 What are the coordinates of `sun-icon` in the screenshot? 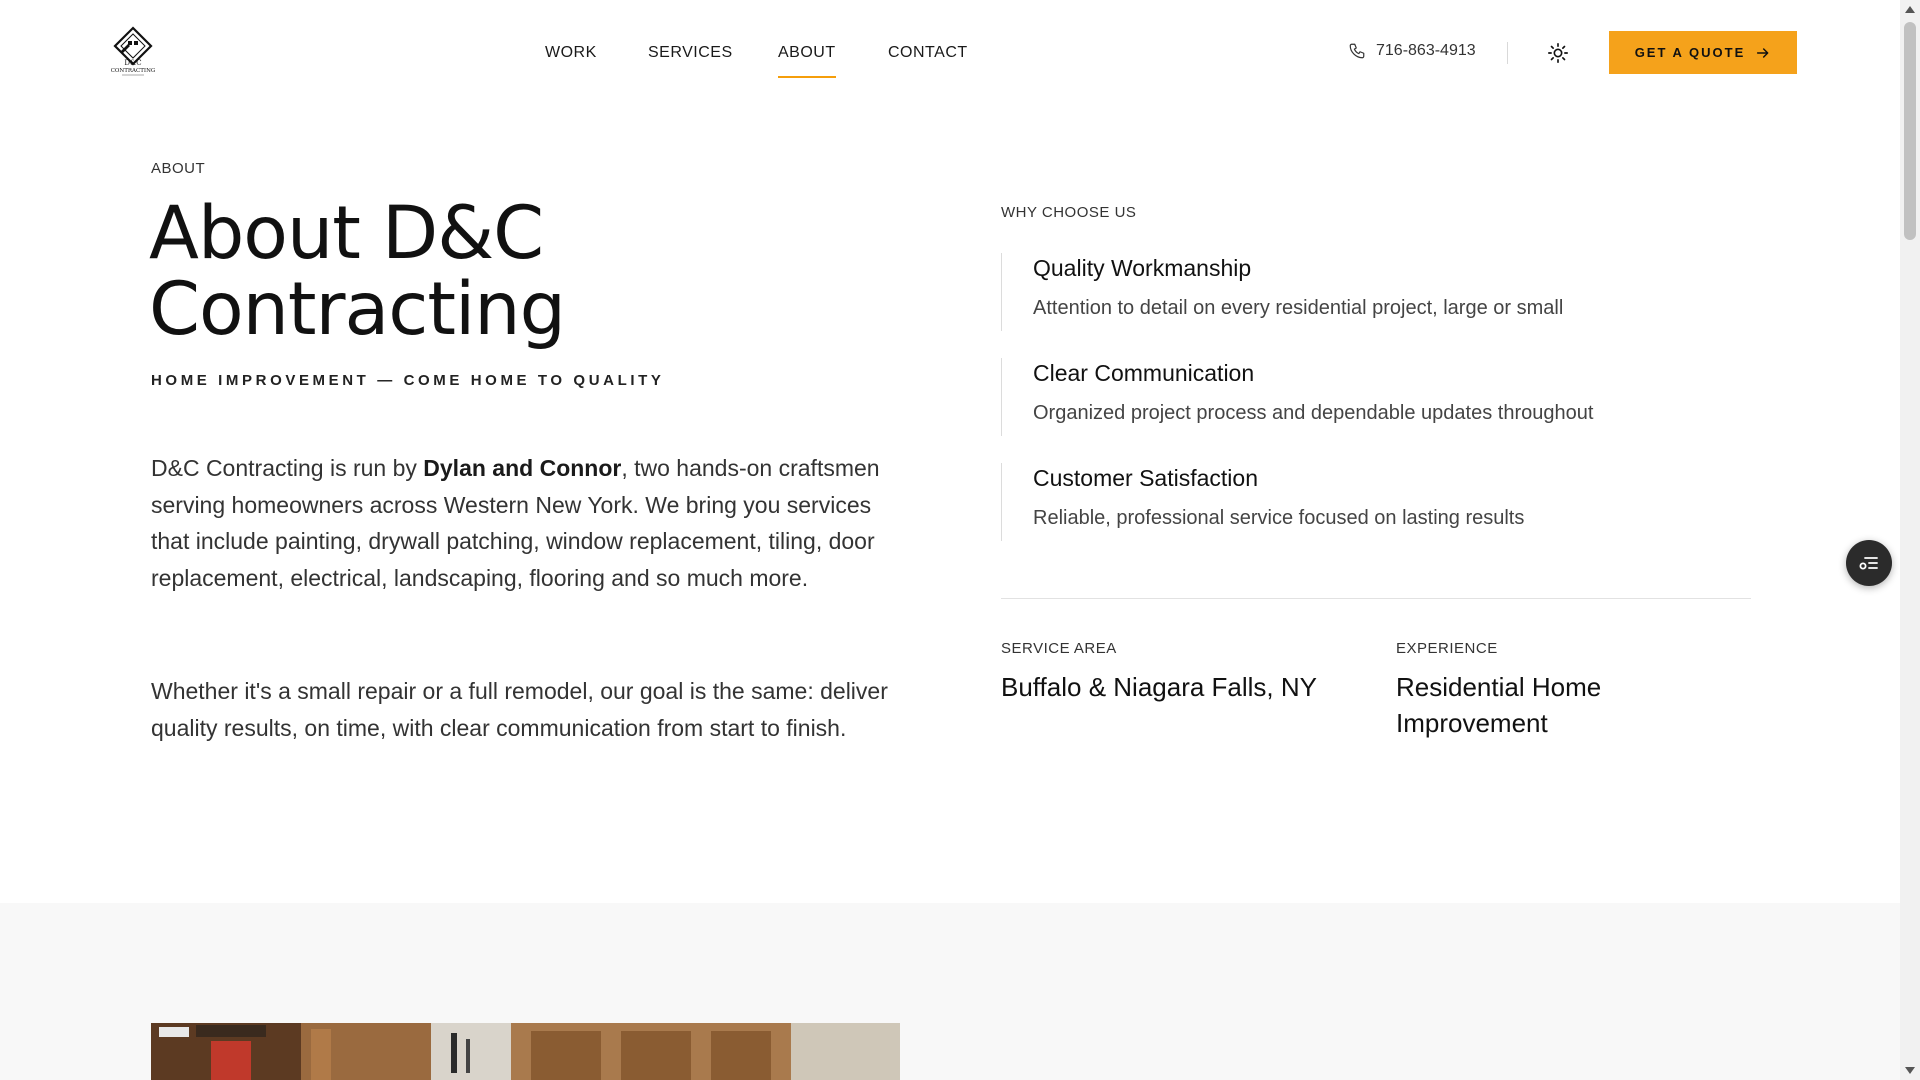 It's located at (1558, 53).